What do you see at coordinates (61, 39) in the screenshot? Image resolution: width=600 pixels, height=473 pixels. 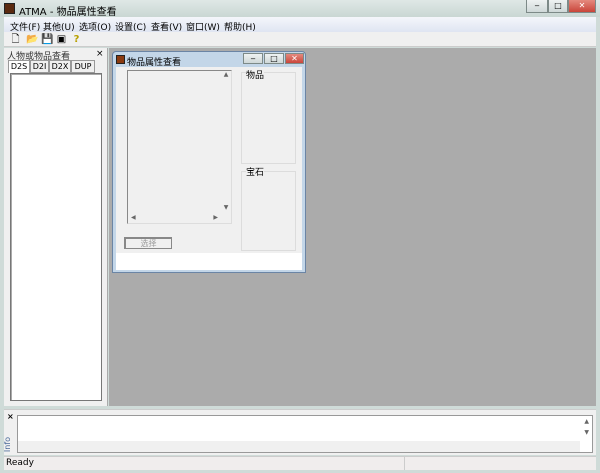 I see `save-all-icon: ▣` at bounding box center [61, 39].